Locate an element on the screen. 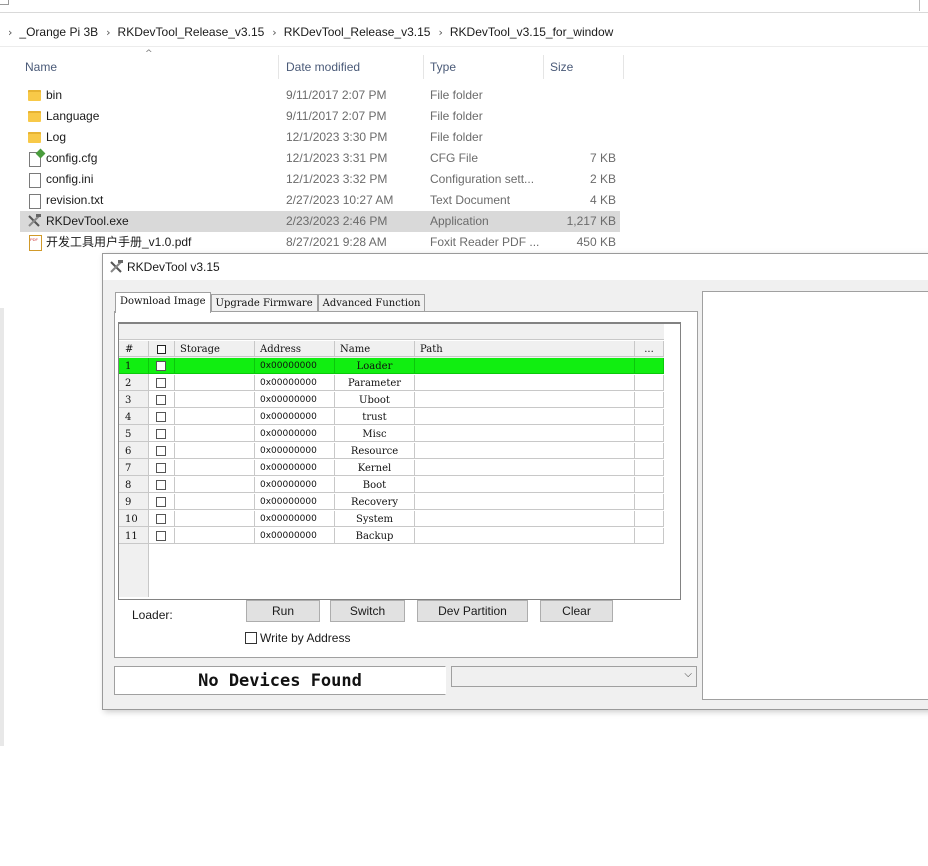 This screenshot has height=866, width=928. table-row: 1 0x00000000 Loader is located at coordinates (391, 366).